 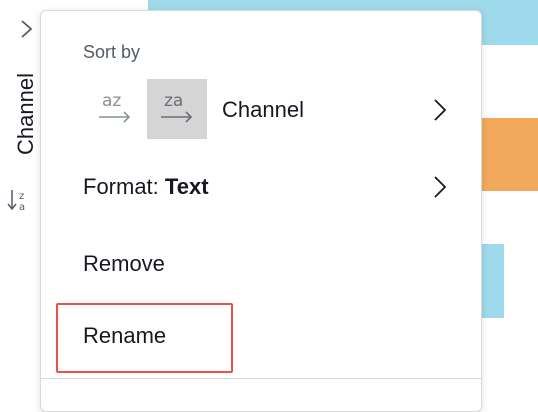 I want to click on svg-text: z, so click(x=21, y=196).